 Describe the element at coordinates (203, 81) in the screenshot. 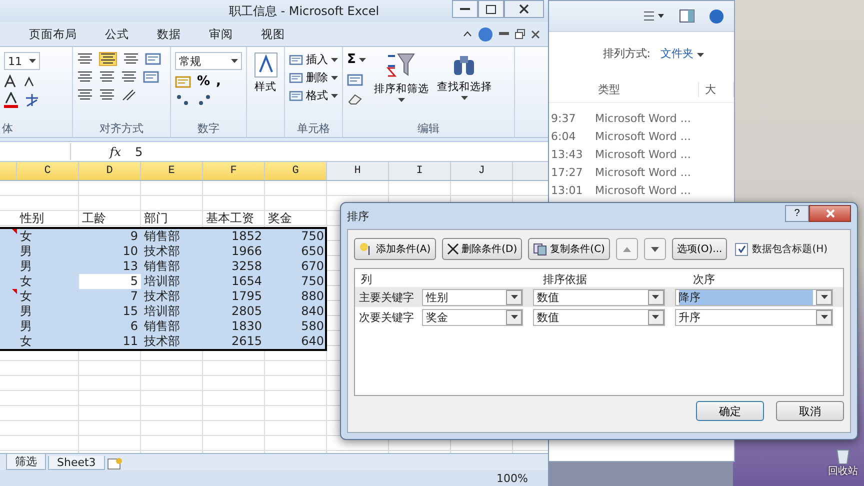

I see `percent-button: %` at that location.